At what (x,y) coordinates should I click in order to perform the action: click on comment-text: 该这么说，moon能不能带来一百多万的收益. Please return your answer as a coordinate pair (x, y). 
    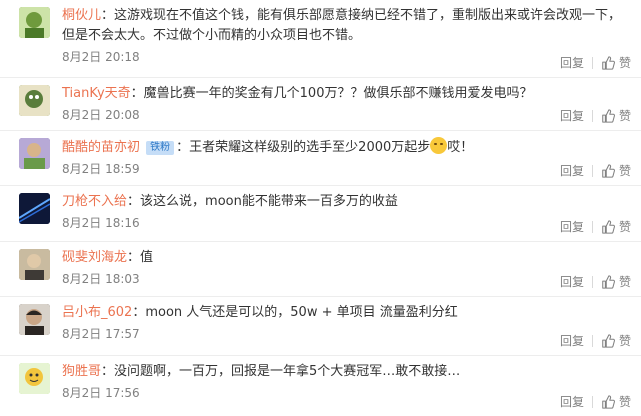
    Looking at the image, I should click on (269, 201).